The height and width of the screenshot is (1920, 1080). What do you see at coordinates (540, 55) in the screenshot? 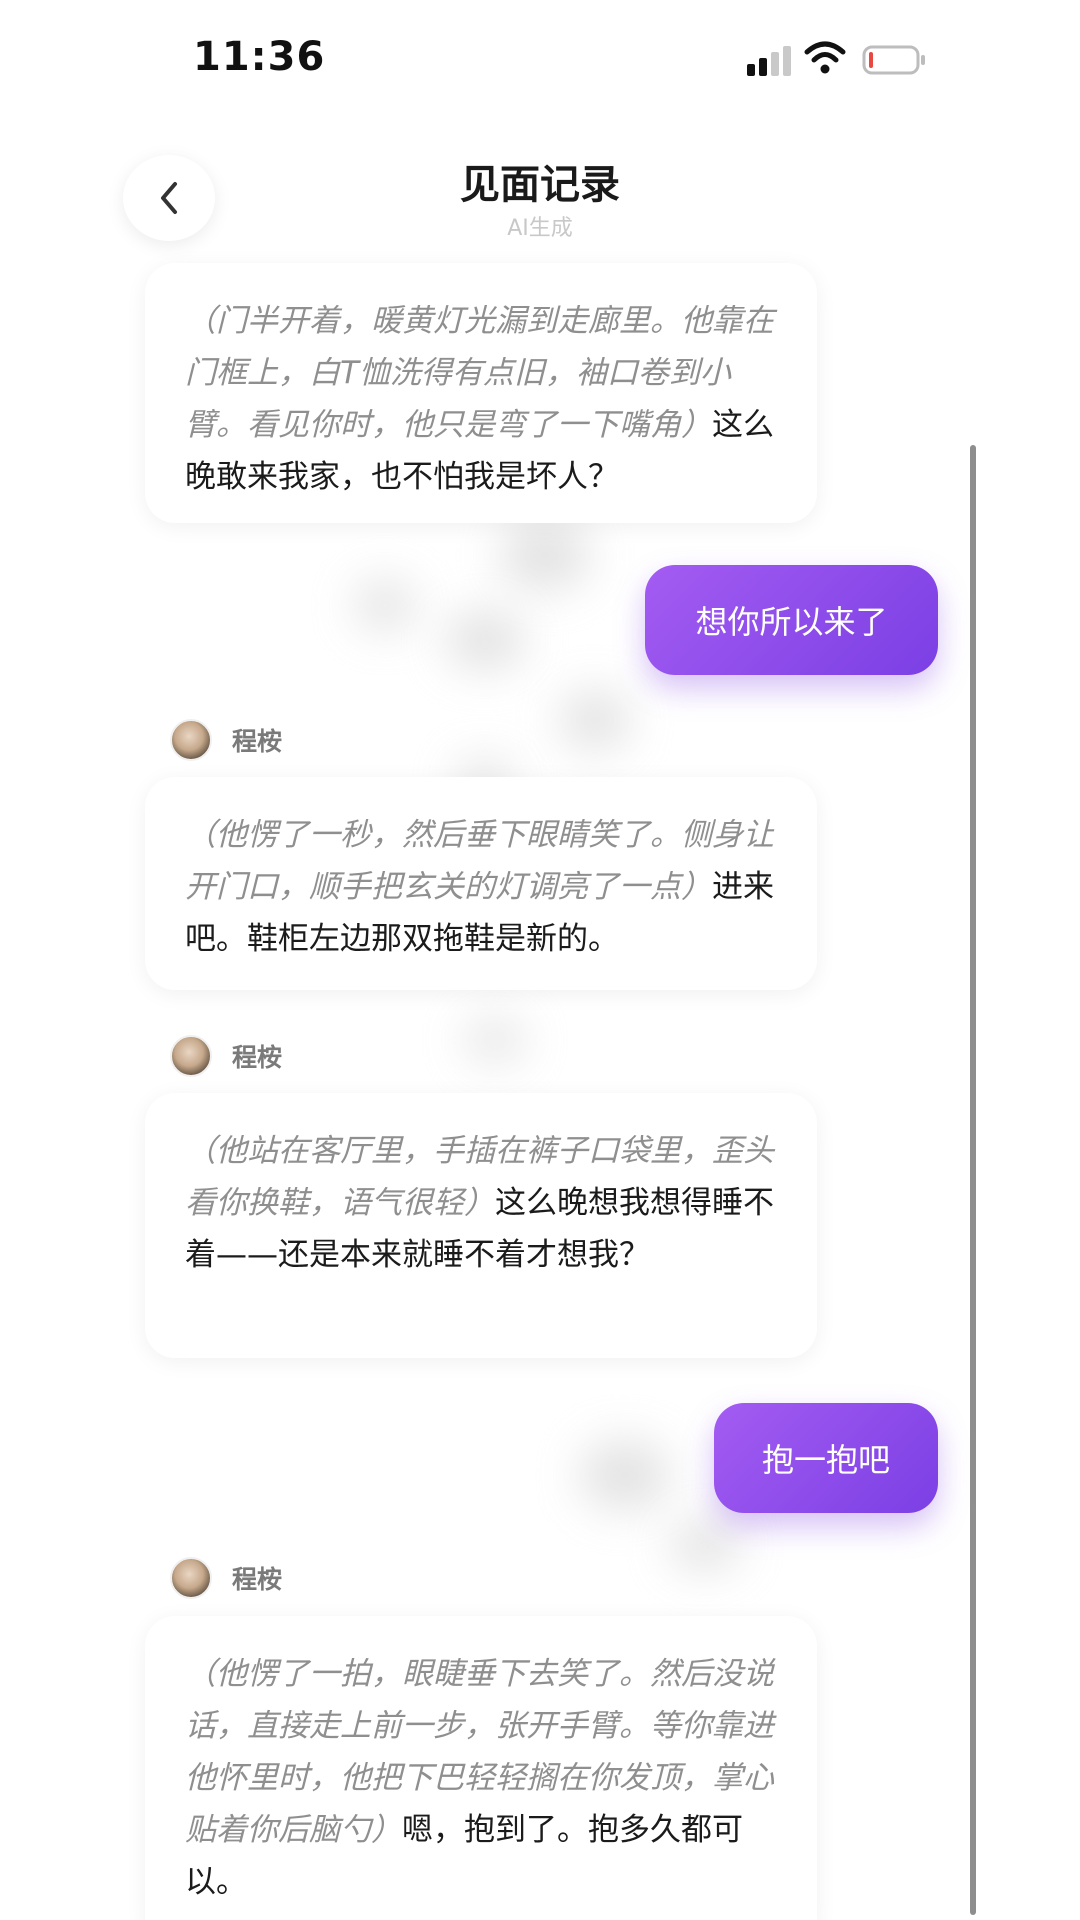
I see `status-bar: 11:36` at bounding box center [540, 55].